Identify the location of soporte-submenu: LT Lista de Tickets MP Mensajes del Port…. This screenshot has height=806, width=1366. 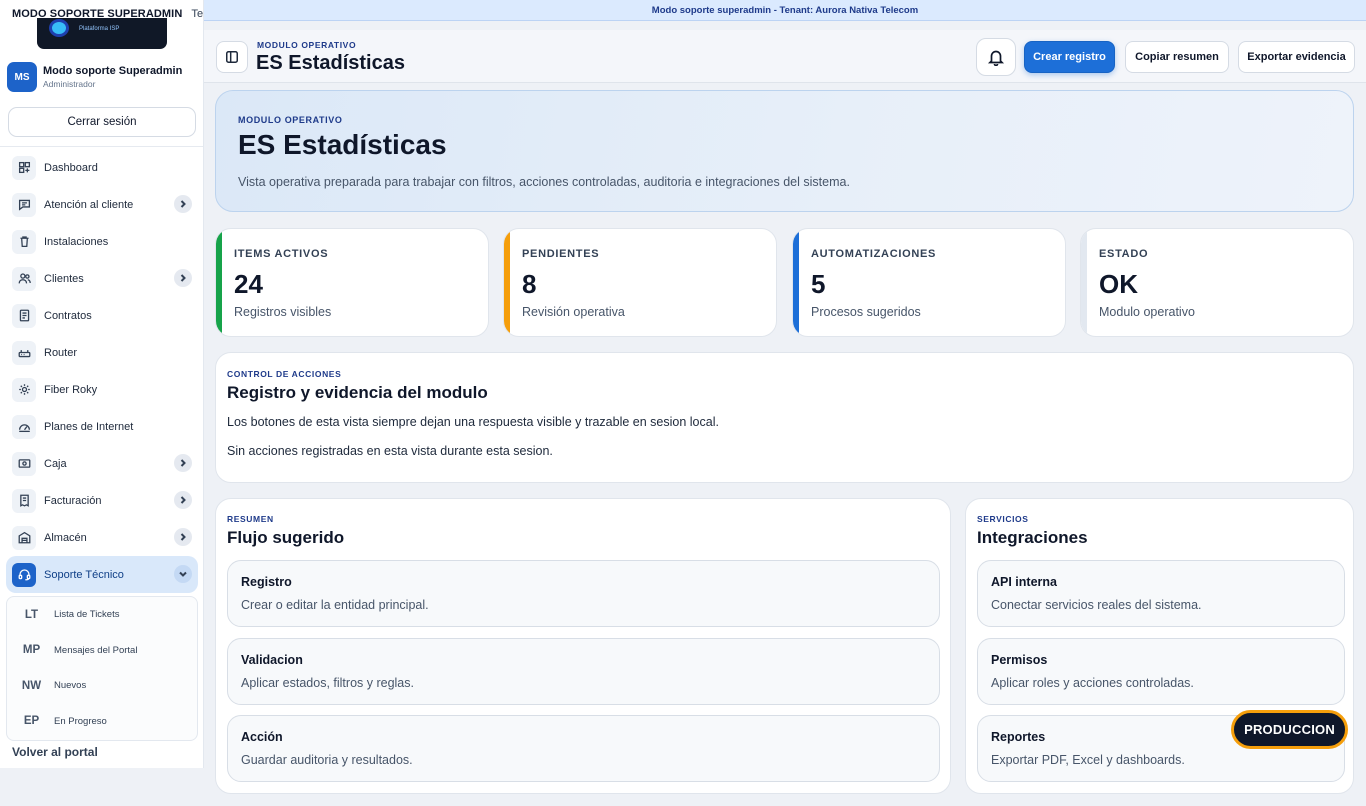
(102, 668).